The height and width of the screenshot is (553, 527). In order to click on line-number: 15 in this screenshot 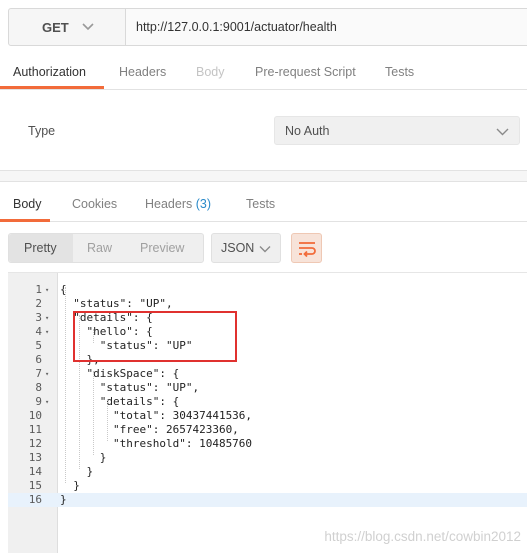, I will do `click(35, 485)`.